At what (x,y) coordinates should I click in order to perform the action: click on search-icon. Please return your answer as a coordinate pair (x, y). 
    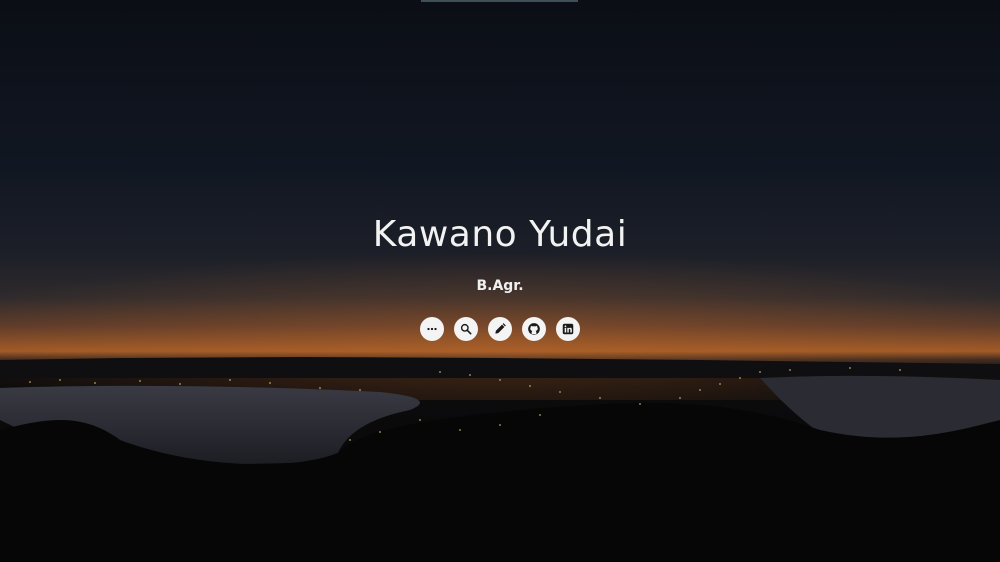
    Looking at the image, I should click on (466, 329).